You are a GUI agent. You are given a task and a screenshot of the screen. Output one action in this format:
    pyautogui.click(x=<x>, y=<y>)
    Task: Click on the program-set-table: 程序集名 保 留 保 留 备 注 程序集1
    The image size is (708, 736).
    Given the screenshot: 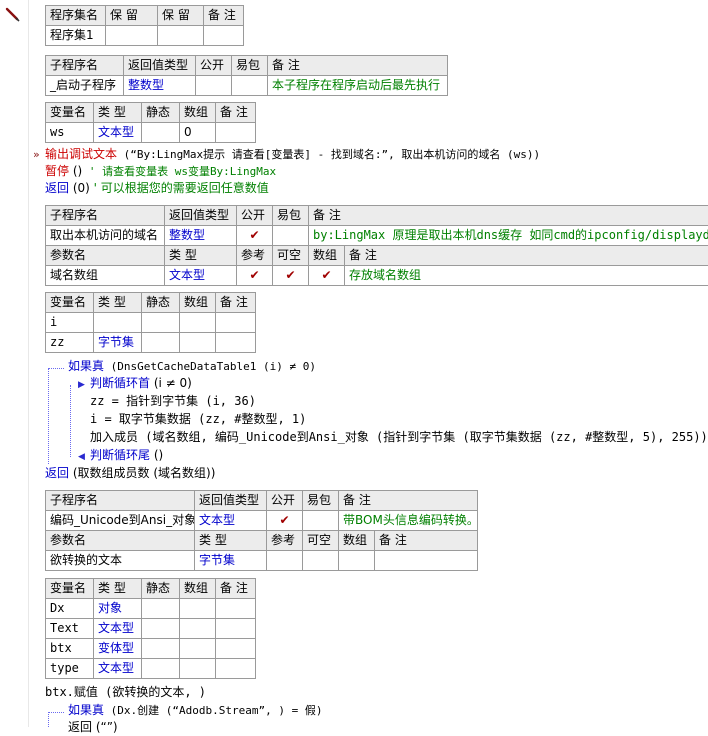 What is the action you would take?
    pyautogui.click(x=144, y=25)
    